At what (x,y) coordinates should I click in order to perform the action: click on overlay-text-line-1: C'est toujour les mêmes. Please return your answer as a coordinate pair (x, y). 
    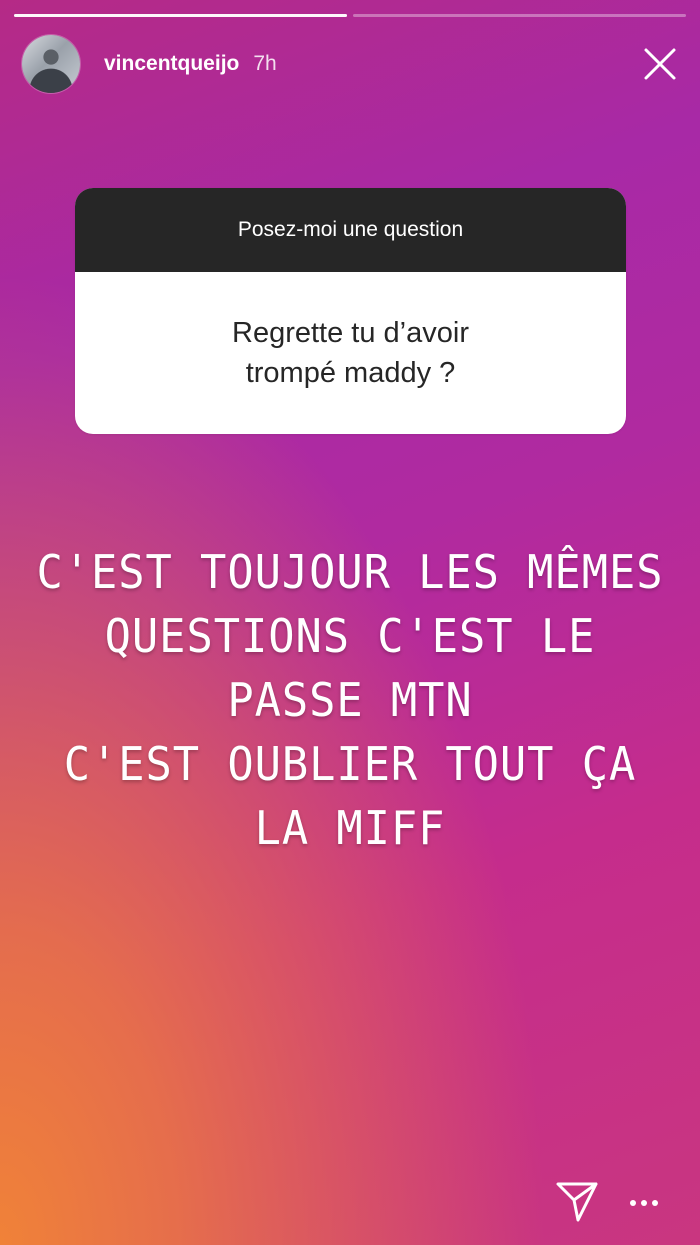
    Looking at the image, I should click on (350, 572).